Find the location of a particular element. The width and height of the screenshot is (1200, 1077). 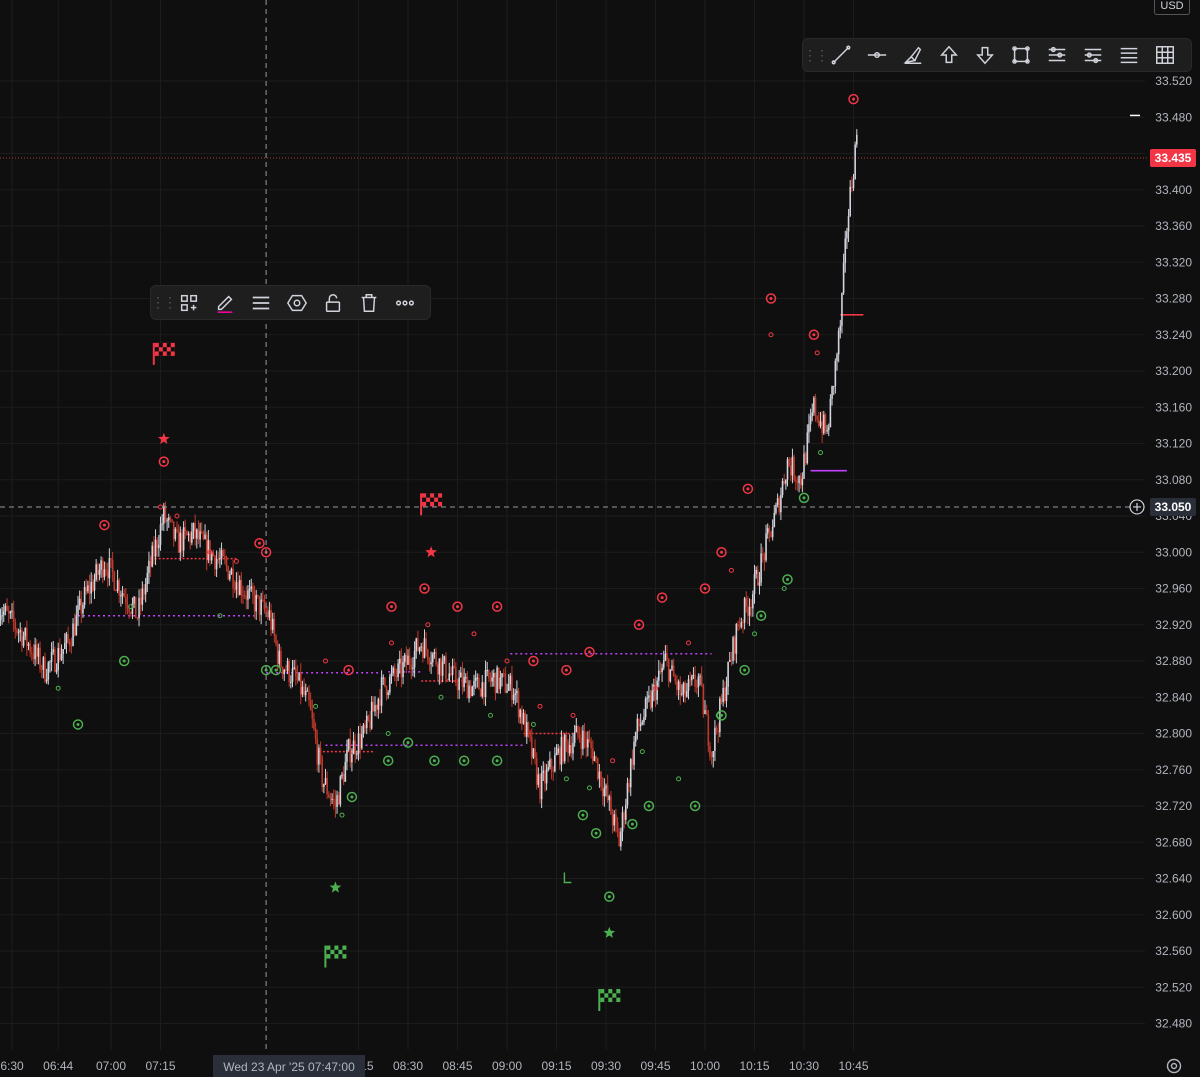

brush-icon is located at coordinates (912, 55).